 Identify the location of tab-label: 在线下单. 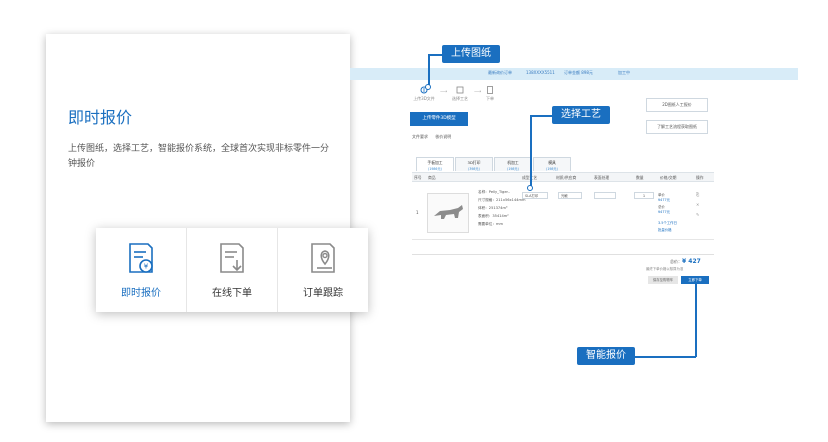
(232, 293).